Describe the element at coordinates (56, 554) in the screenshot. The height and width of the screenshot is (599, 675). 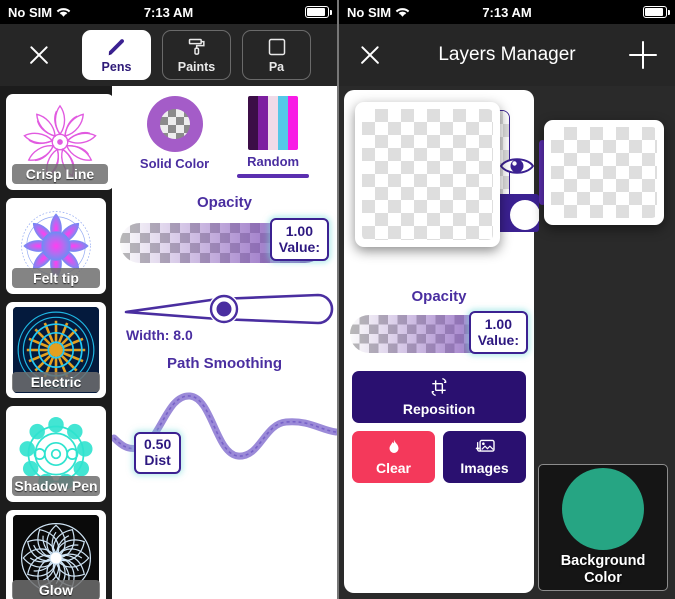
I see `brush-item-glow: Glow` at that location.